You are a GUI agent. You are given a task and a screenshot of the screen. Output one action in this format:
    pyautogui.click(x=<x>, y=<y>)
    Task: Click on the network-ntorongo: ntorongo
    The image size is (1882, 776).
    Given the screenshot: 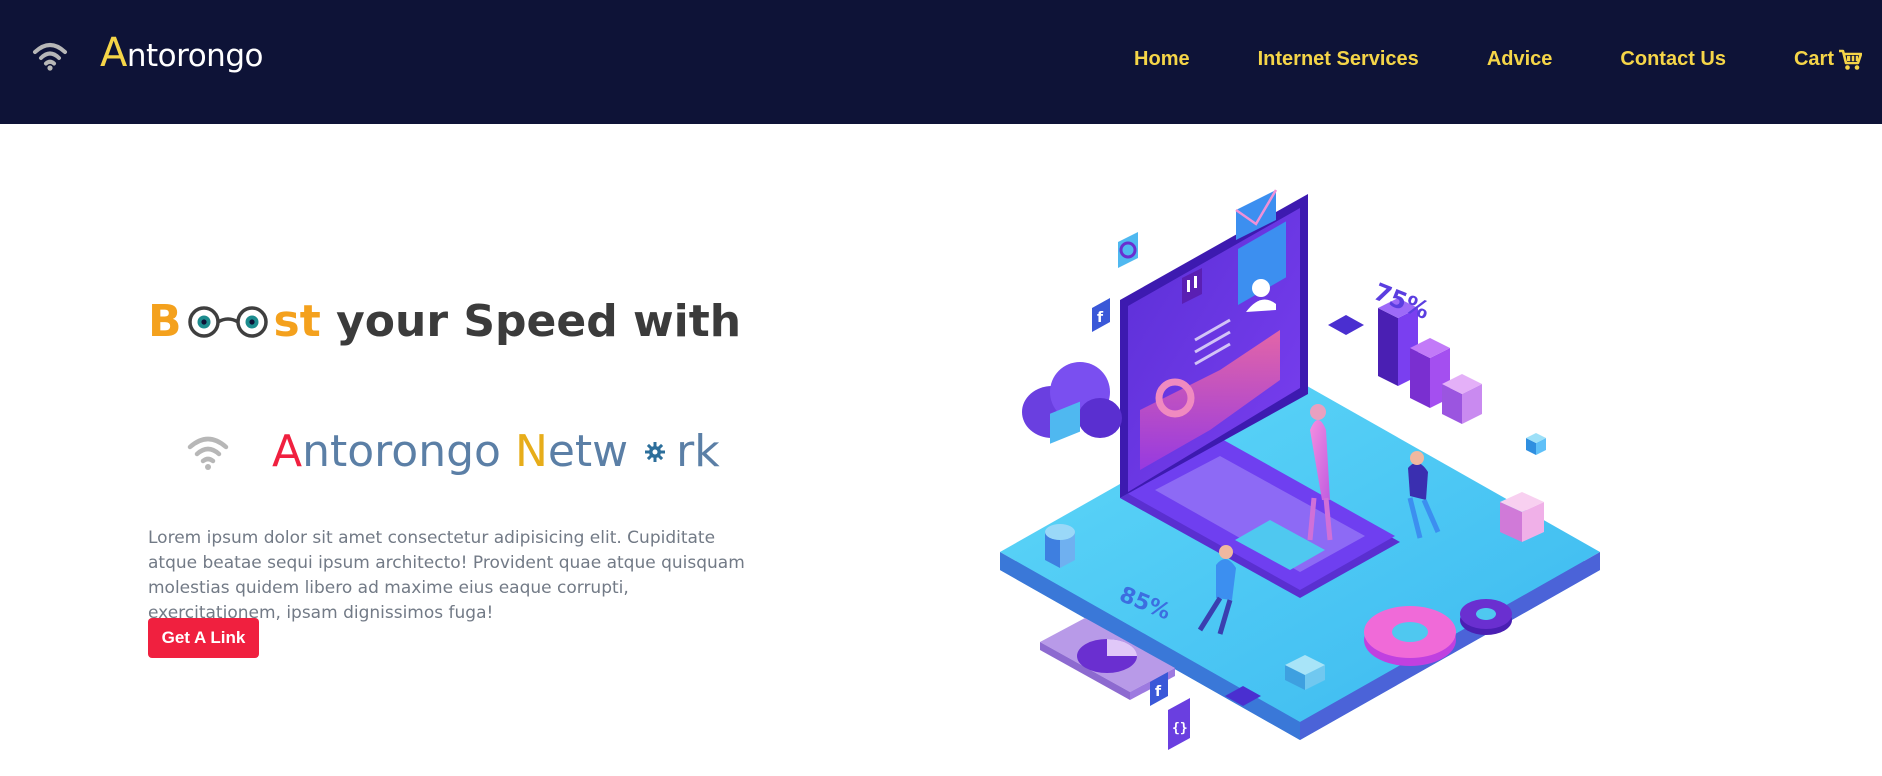 What is the action you would take?
    pyautogui.click(x=408, y=451)
    